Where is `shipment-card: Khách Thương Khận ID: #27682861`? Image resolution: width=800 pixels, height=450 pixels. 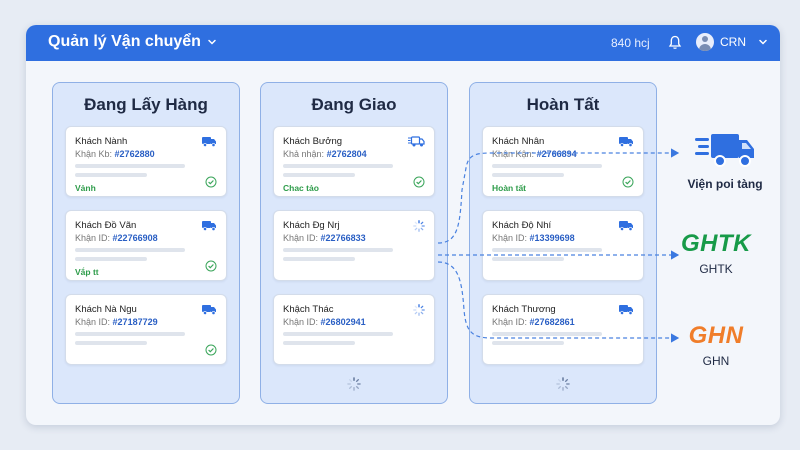
shipment-card: Khách Thương Khận ID: #27682861 is located at coordinates (563, 329).